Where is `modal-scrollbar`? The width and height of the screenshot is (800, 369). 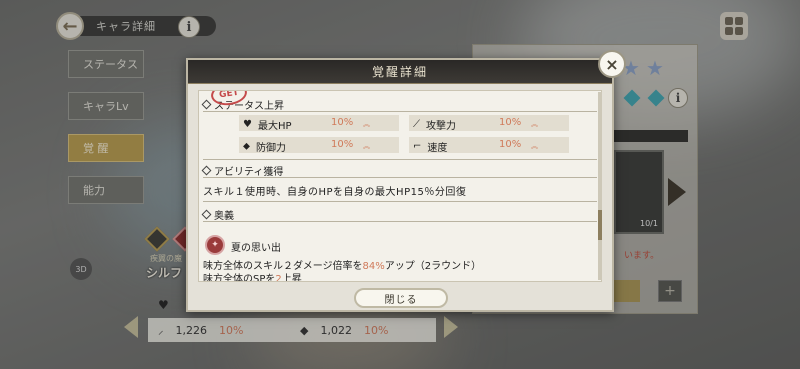
modal-scrollbar is located at coordinates (600, 186).